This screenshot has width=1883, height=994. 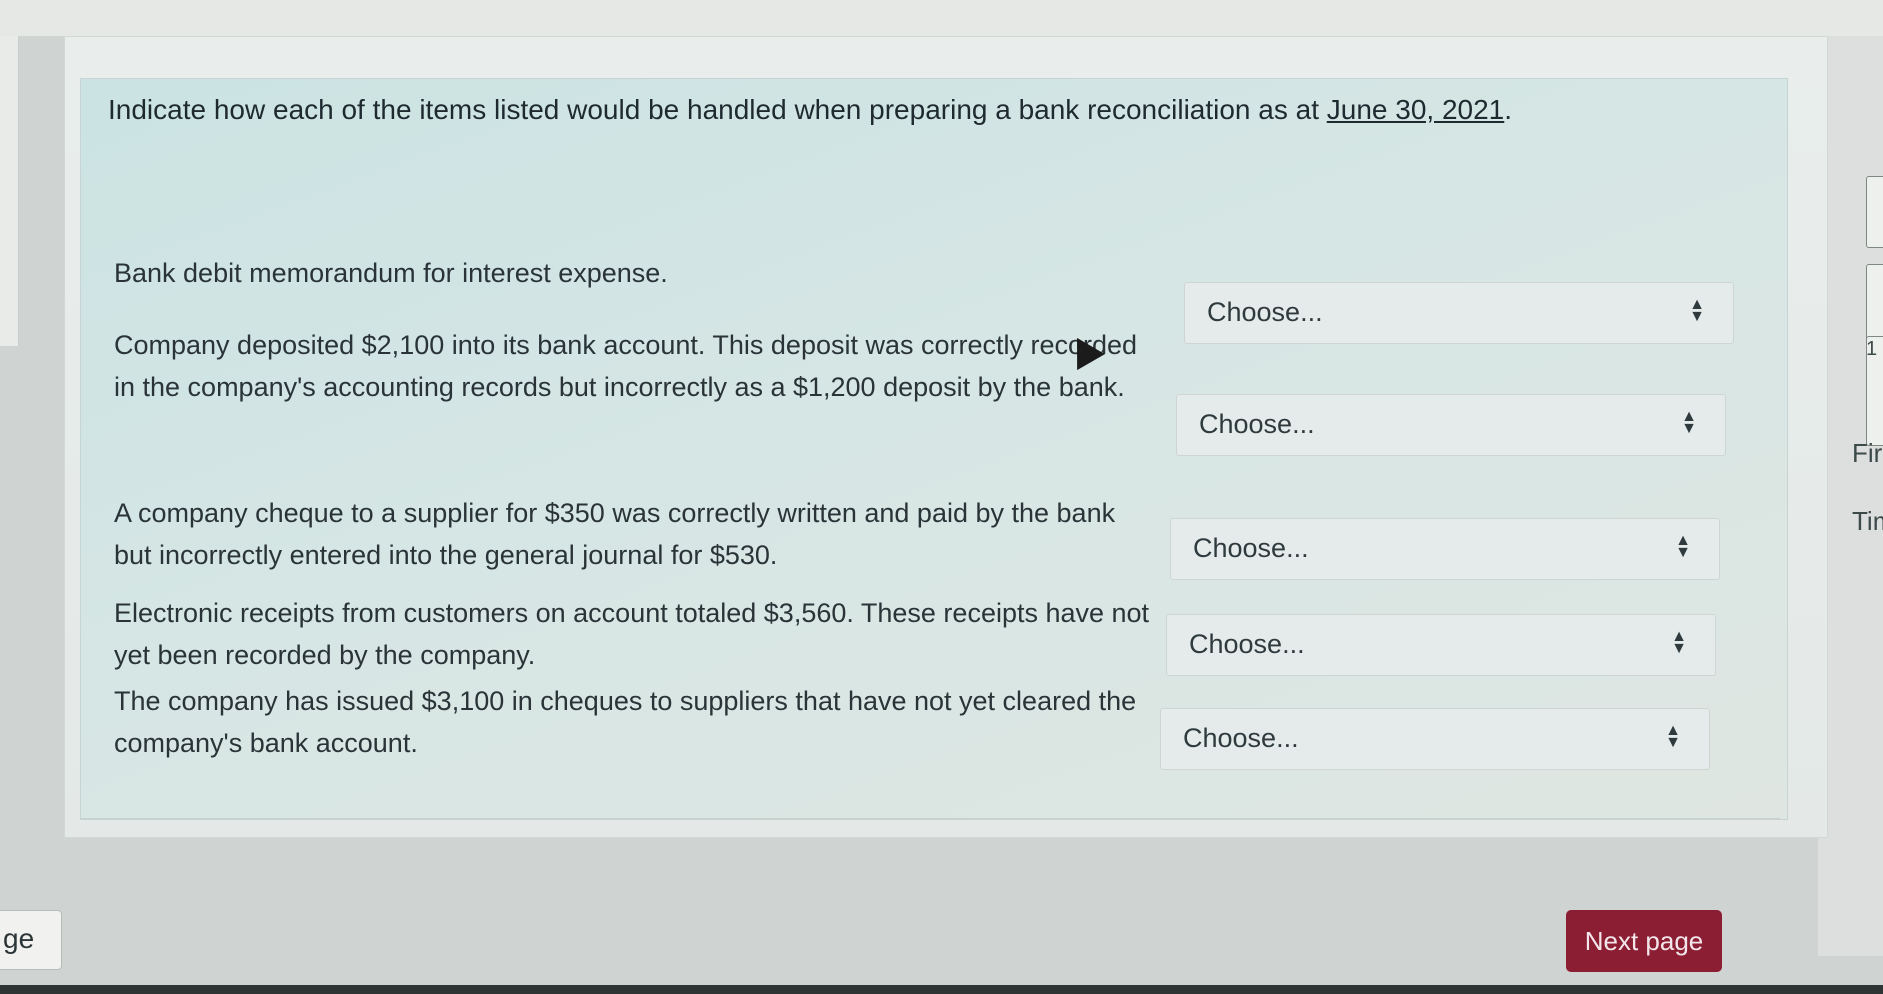 What do you see at coordinates (930, 818) in the screenshot?
I see `divider` at bounding box center [930, 818].